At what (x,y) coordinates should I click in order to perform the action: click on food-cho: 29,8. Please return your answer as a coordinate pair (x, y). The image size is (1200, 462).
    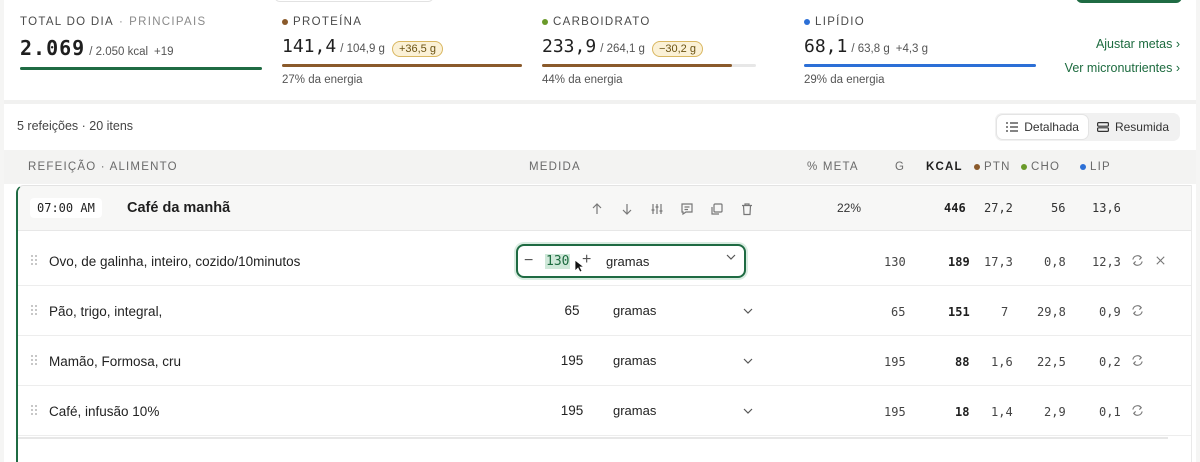
    Looking at the image, I should click on (1051, 312).